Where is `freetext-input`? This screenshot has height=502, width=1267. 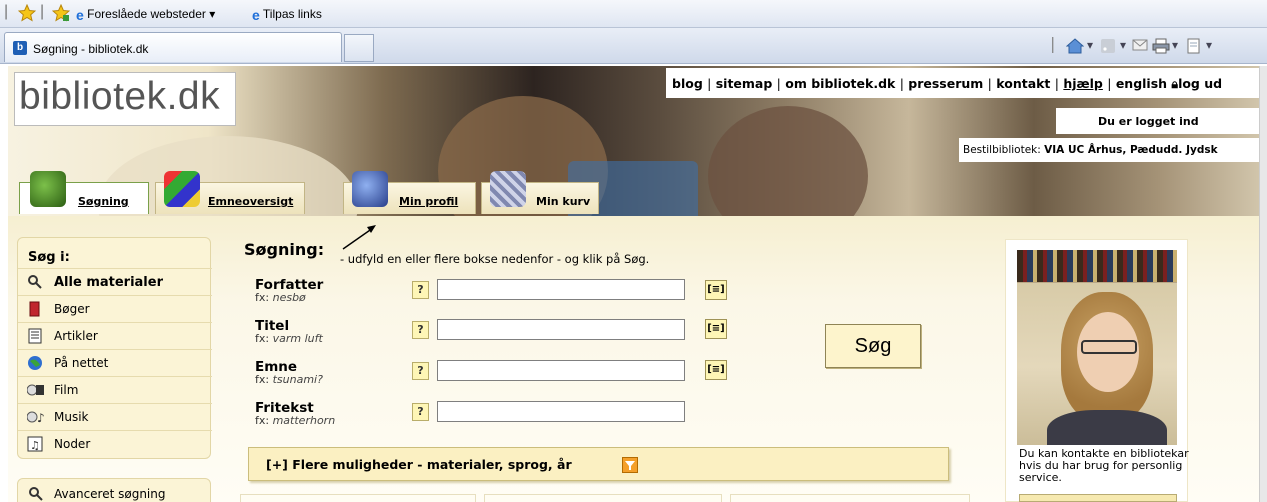
freetext-input is located at coordinates (561, 411).